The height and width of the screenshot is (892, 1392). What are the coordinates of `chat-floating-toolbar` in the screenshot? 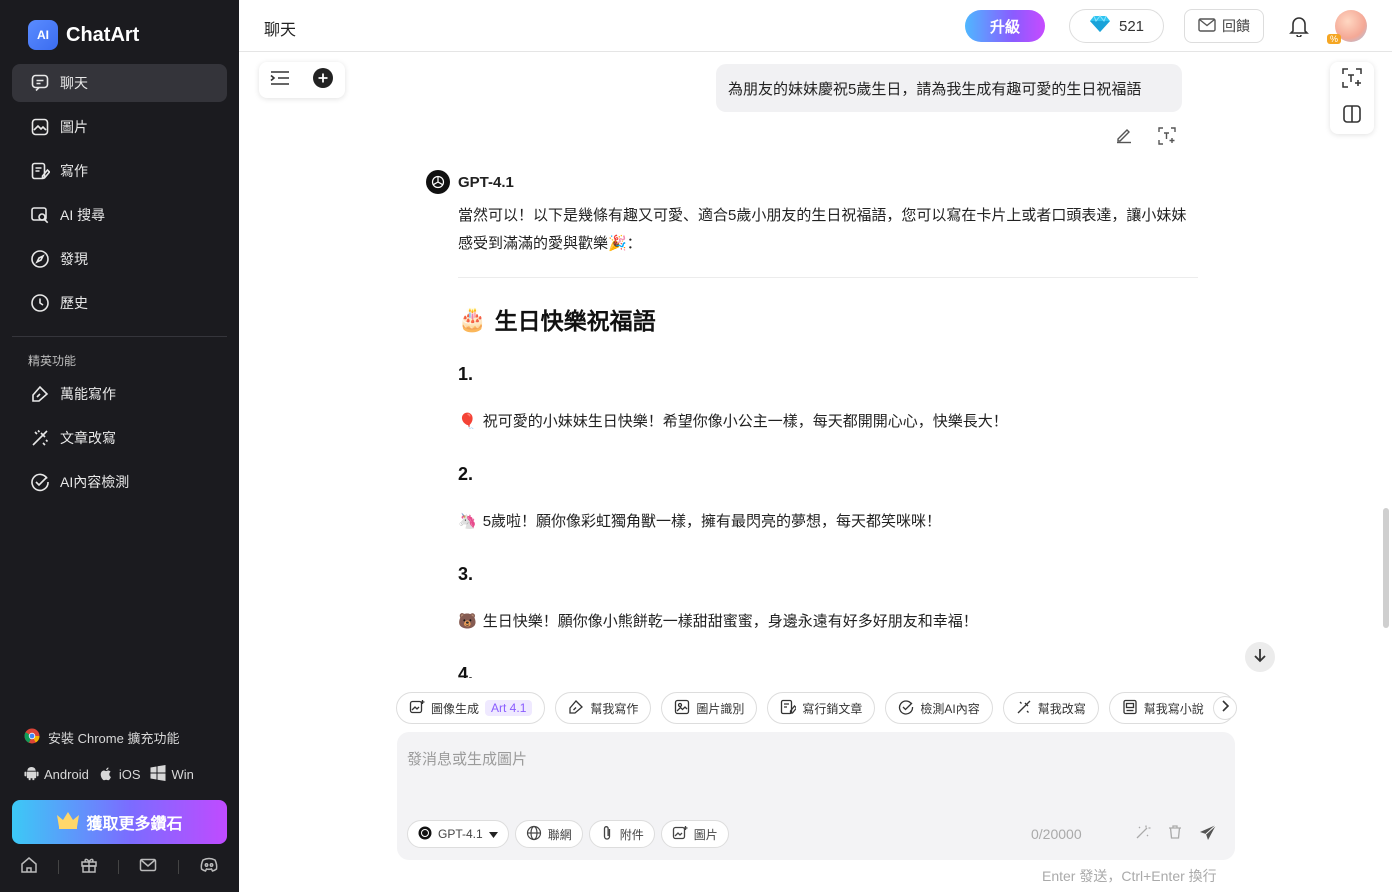 It's located at (302, 80).